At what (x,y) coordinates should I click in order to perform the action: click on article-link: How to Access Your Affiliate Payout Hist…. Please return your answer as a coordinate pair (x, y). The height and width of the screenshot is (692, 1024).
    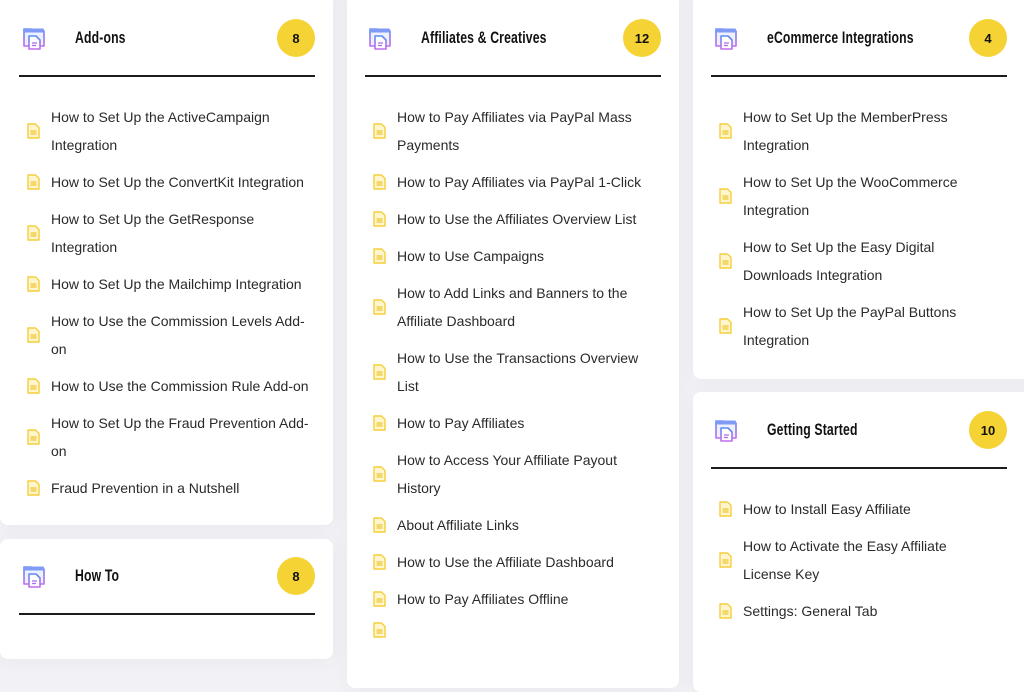
    Looking at the image, I should click on (513, 474).